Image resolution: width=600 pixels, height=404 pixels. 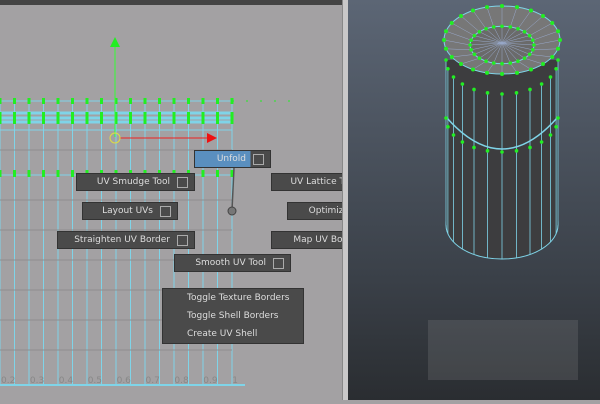 What do you see at coordinates (235, 381) in the screenshot?
I see `axis-tick-label: 1` at bounding box center [235, 381].